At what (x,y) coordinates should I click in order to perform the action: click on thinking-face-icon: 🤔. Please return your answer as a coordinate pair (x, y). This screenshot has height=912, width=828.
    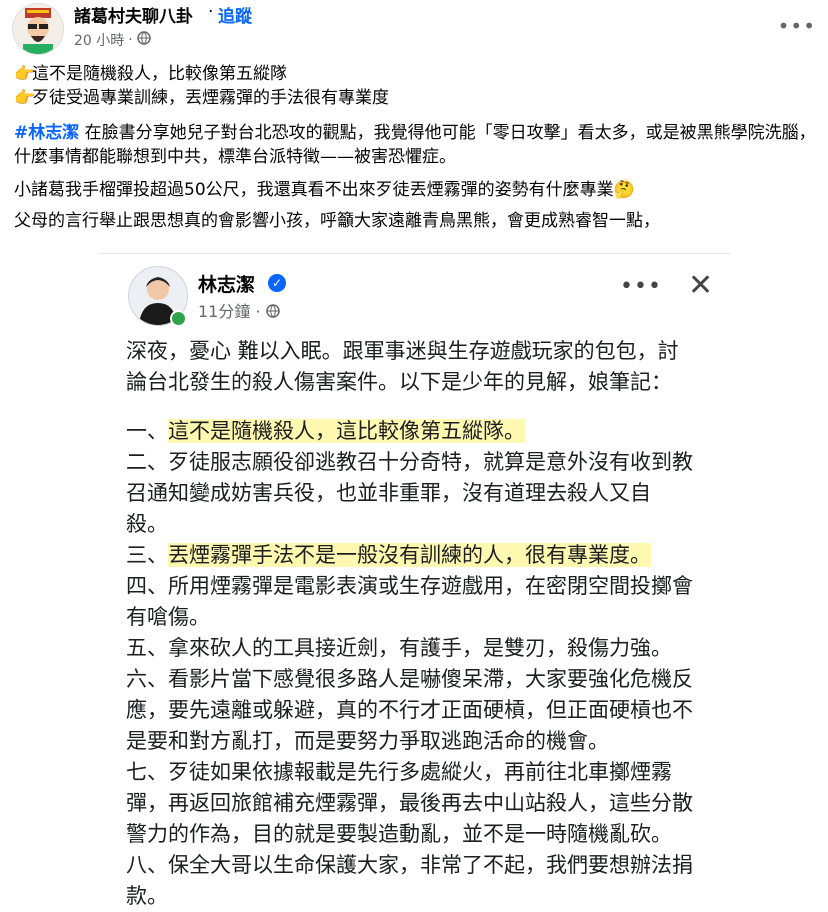
    Looking at the image, I should click on (624, 190).